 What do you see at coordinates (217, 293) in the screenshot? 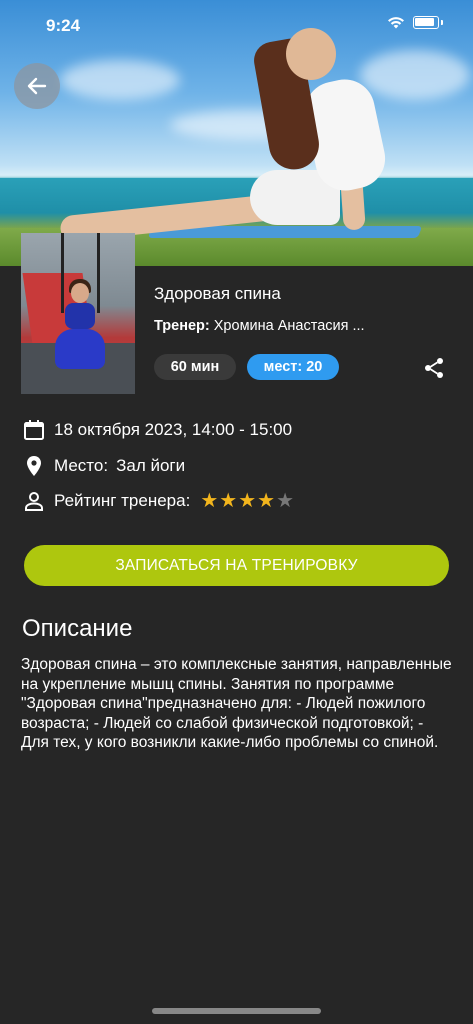
I see `class-title: Здоровая спина` at bounding box center [217, 293].